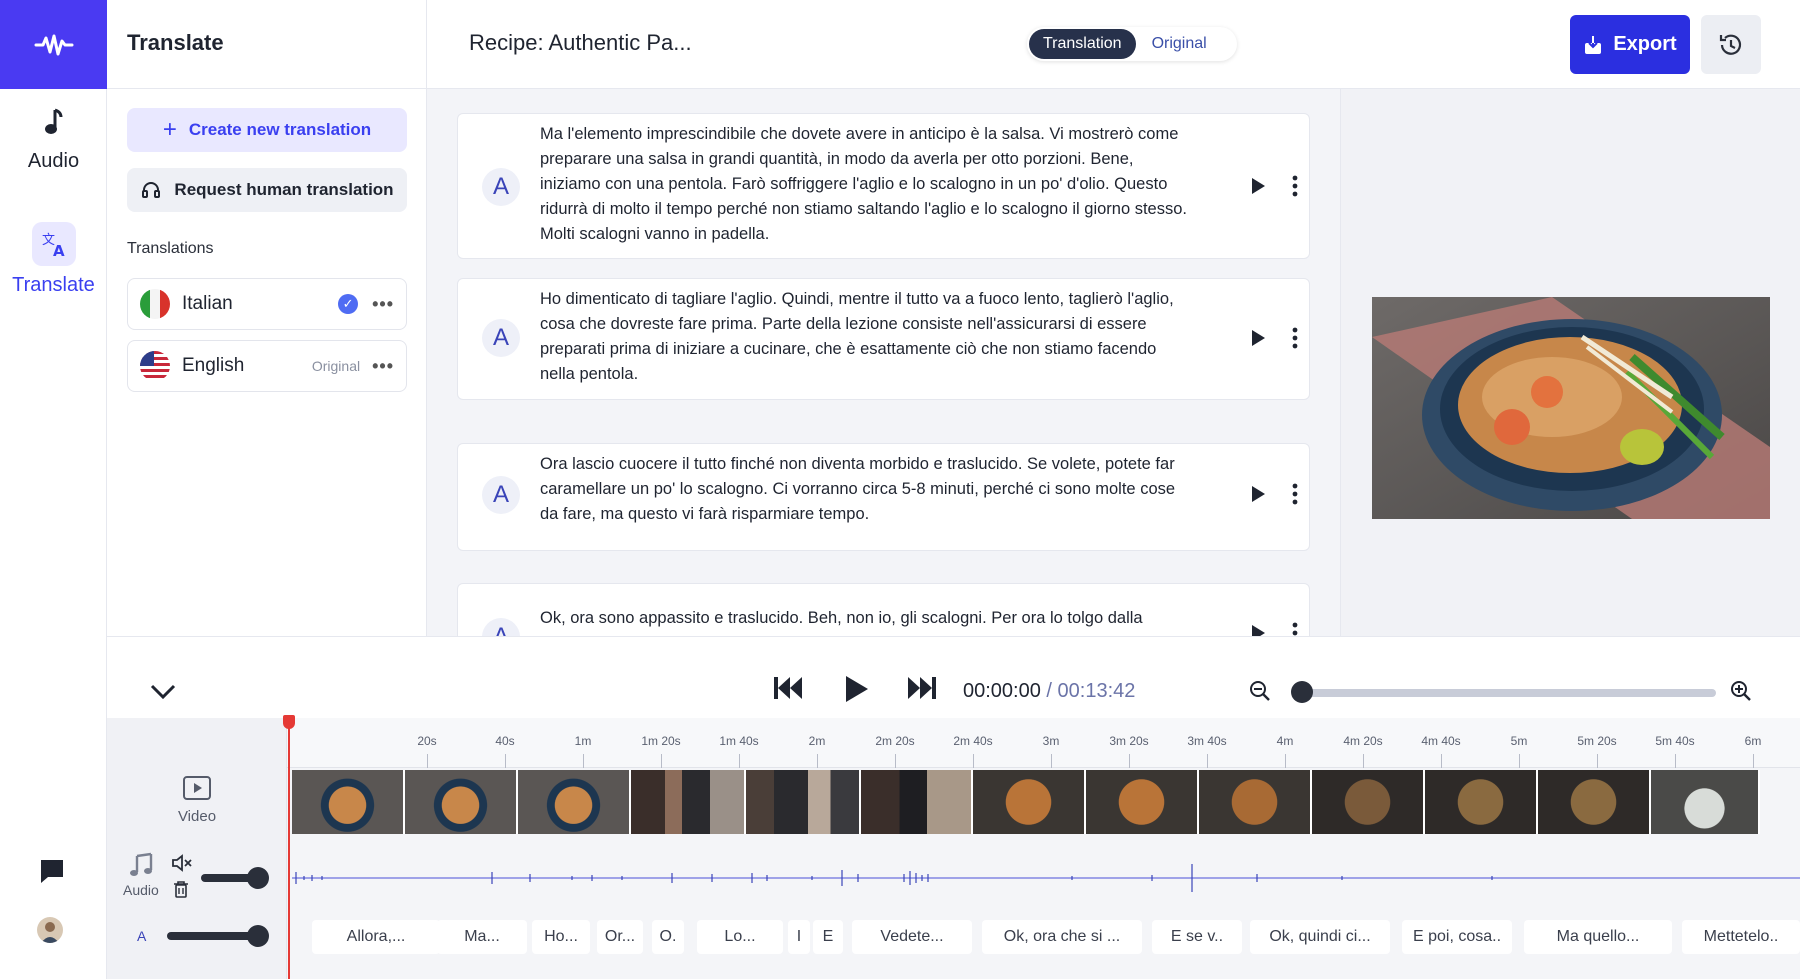 The width and height of the screenshot is (1800, 979). What do you see at coordinates (894, 741) in the screenshot?
I see `ruler-tick-label: 2m 20s` at bounding box center [894, 741].